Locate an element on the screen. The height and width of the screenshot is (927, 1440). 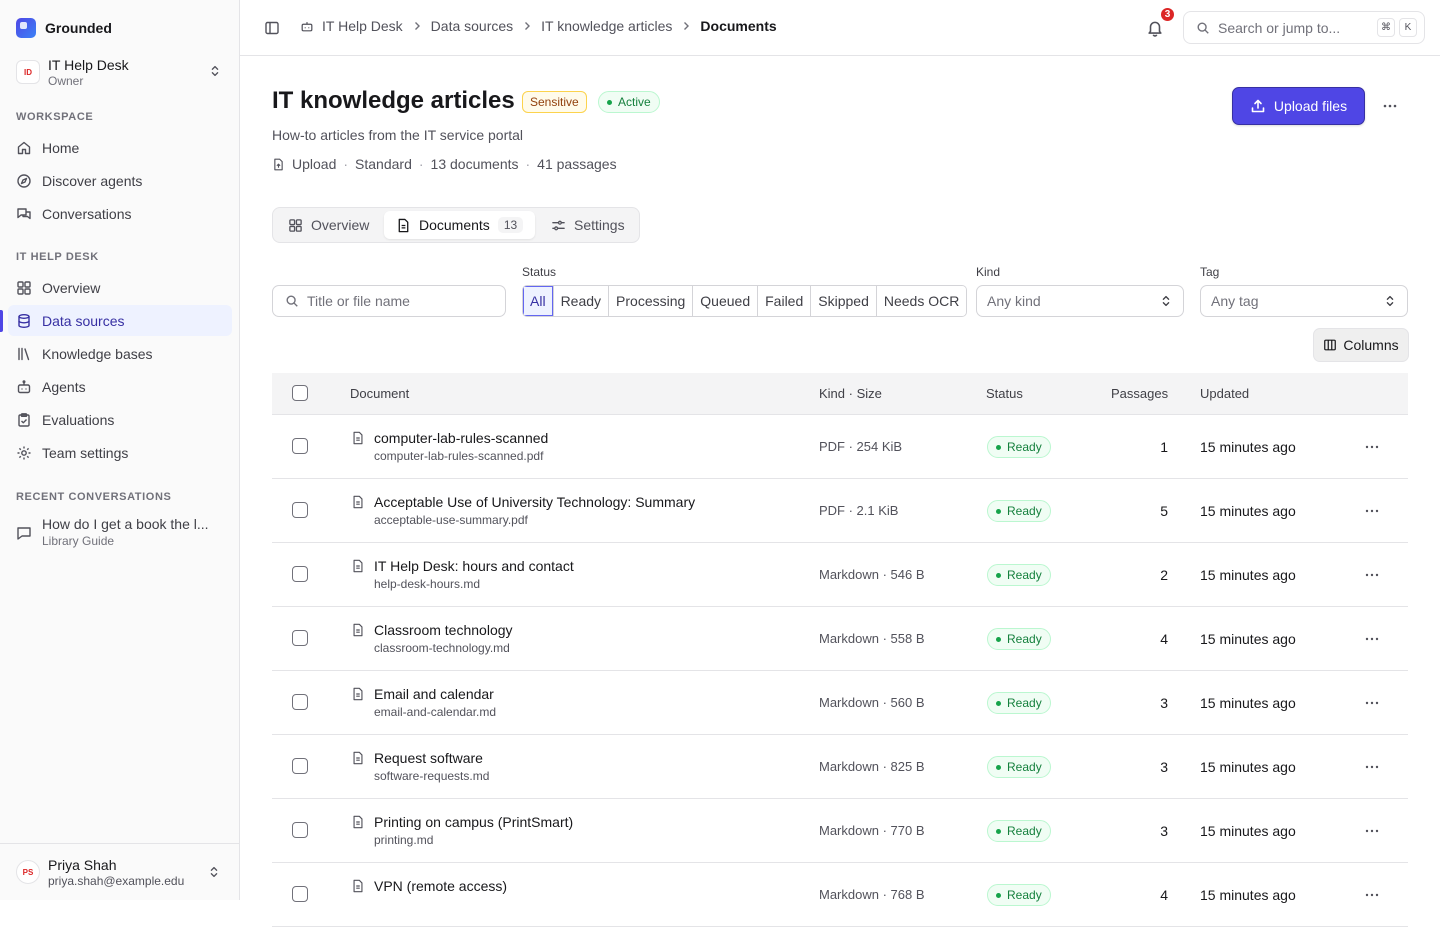
column-header-passages: Passages is located at coordinates (1139, 393).